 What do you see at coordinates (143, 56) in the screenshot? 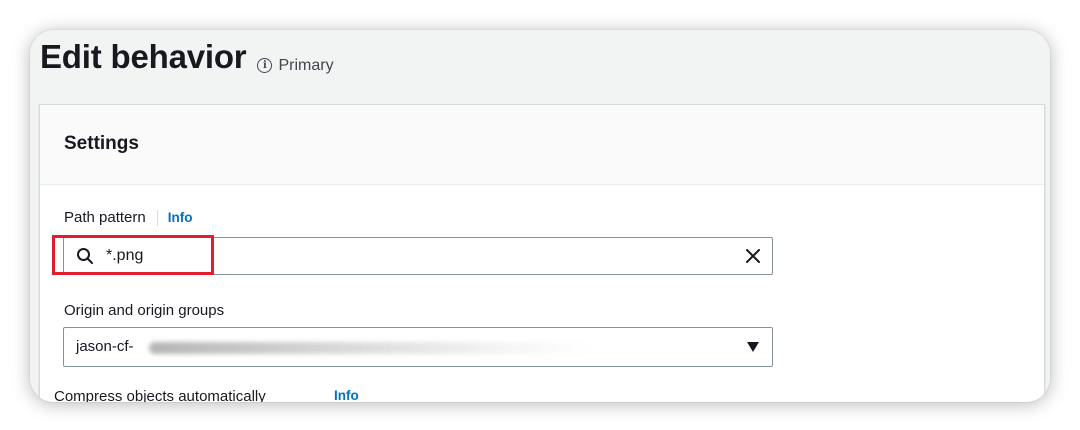
I see `page-title: Edit behavior` at bounding box center [143, 56].